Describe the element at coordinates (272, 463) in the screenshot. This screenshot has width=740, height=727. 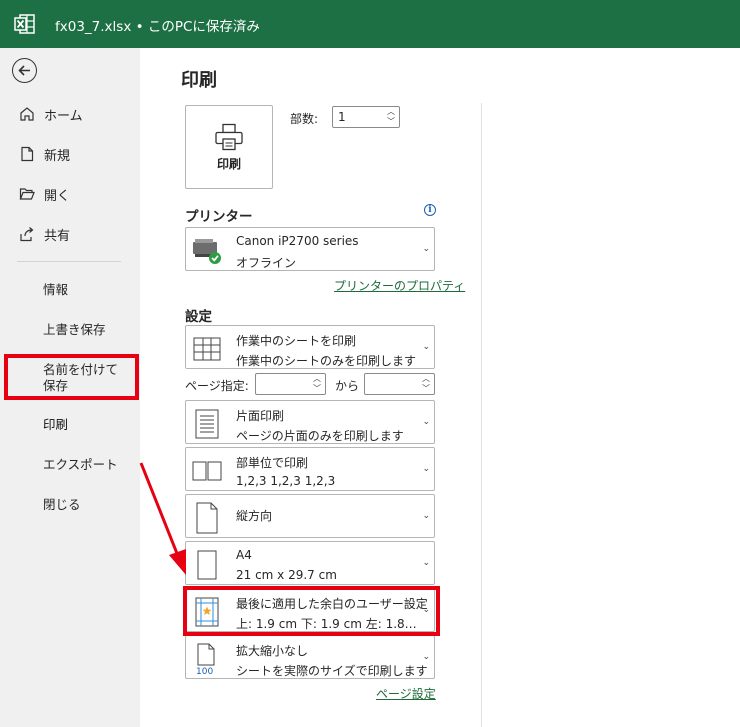
I see `collate-title: 部単位で印刷` at that location.